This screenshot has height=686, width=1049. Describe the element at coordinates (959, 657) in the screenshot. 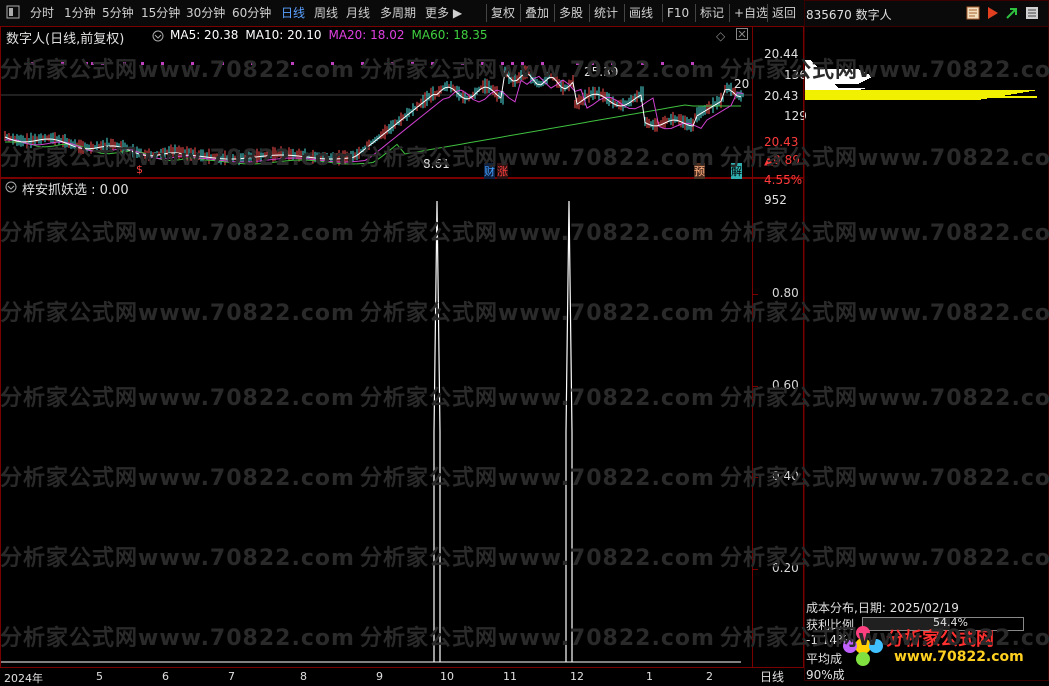

I see `logo-url: www.70822.com` at that location.